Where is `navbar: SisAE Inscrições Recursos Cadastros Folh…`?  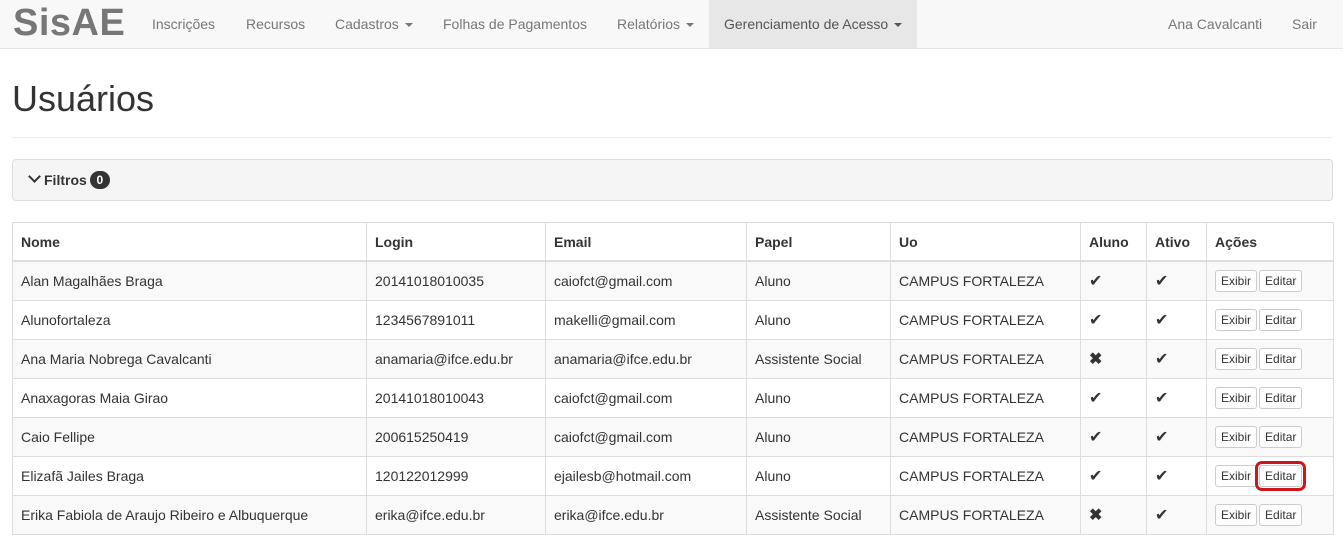 navbar: SisAE Inscrições Recursos Cadastros Folh… is located at coordinates (671, 24).